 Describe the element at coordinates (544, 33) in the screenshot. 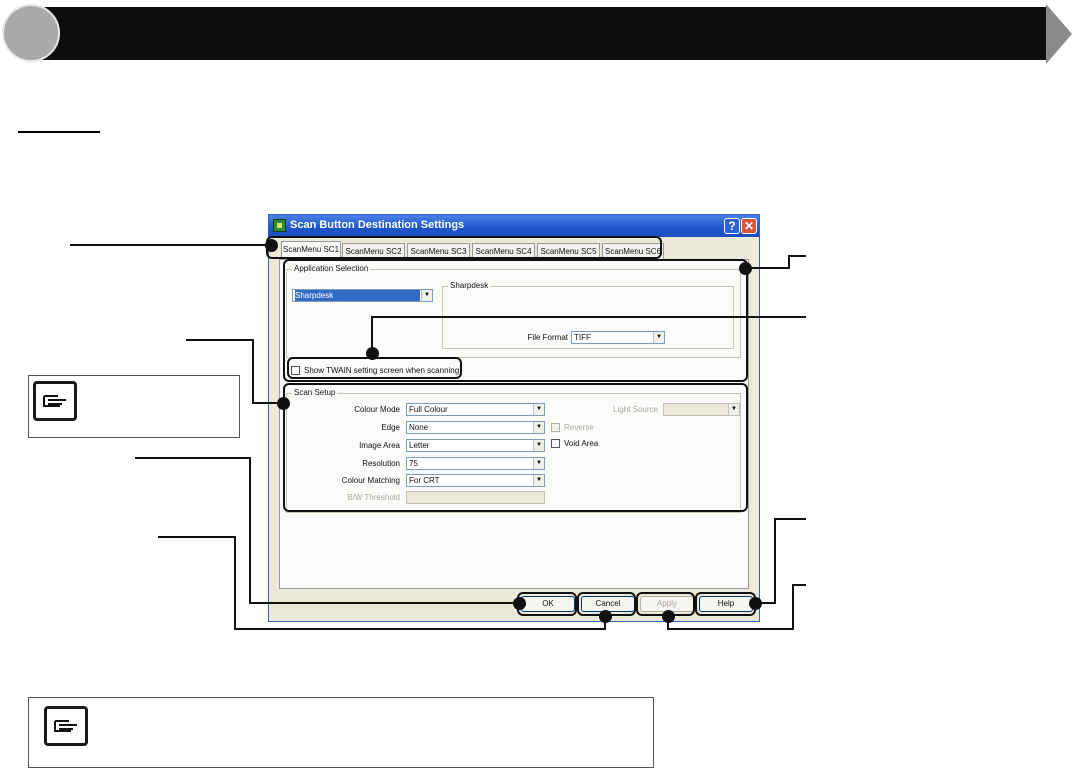

I see `header-bar` at that location.